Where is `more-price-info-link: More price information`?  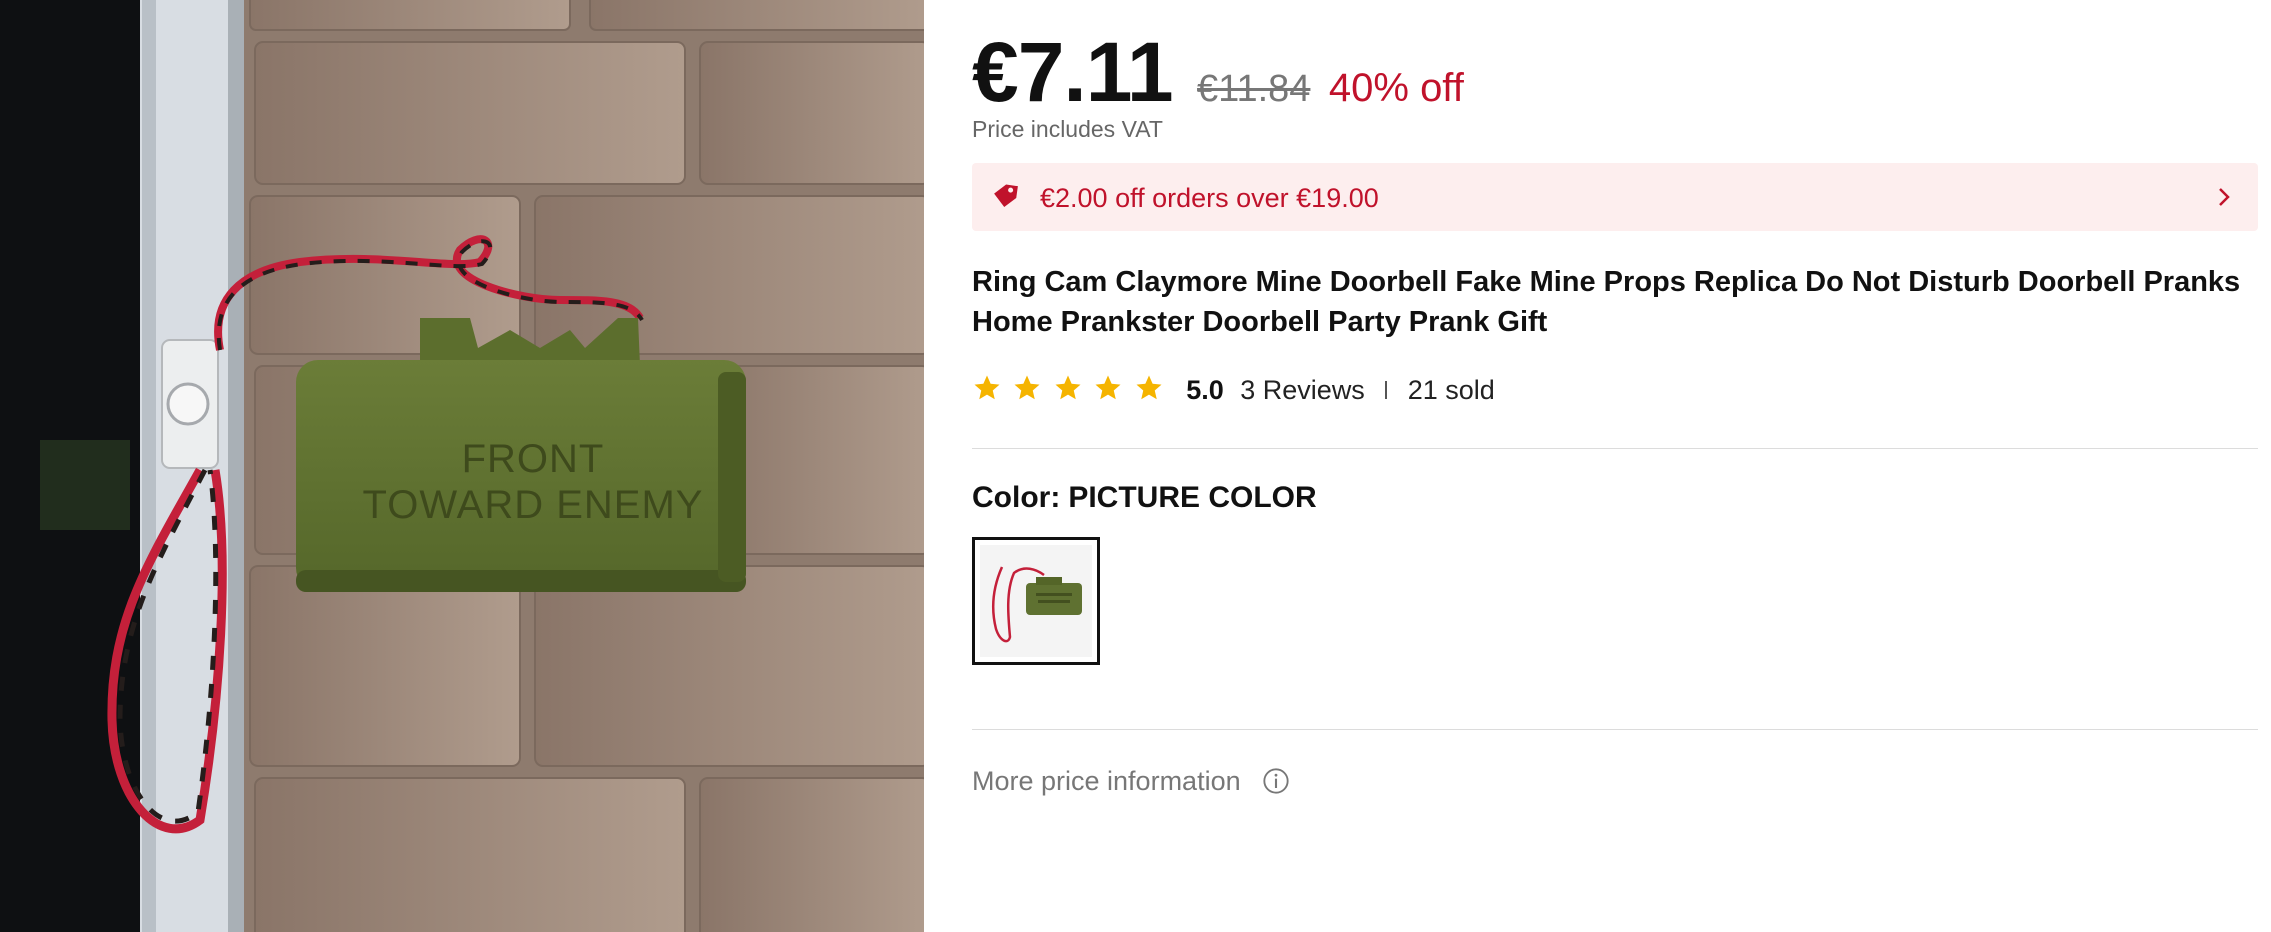
more-price-info-link: More price information is located at coordinates (1131, 781).